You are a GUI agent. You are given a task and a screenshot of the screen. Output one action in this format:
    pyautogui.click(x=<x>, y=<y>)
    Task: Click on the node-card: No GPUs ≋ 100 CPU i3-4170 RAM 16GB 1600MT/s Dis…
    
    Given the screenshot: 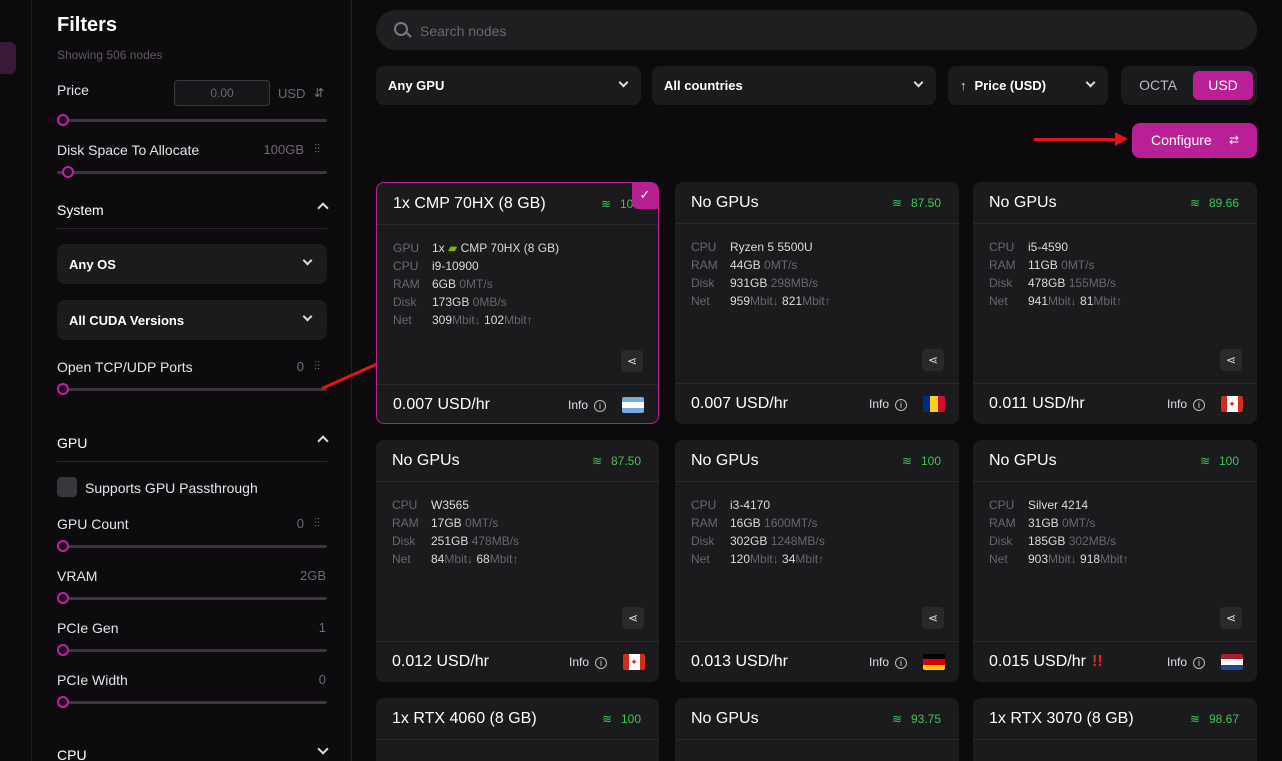 What is the action you would take?
    pyautogui.click(x=817, y=561)
    